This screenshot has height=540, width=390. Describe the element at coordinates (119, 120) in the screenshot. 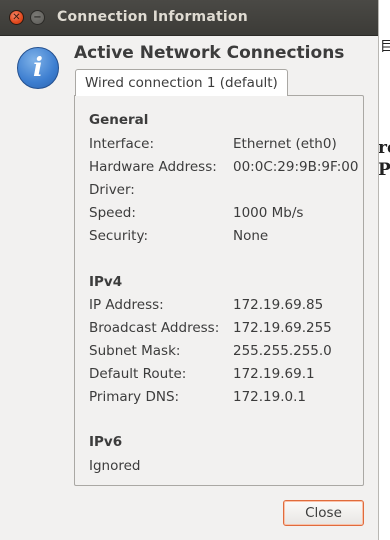

I see `section-title-general: General` at that location.